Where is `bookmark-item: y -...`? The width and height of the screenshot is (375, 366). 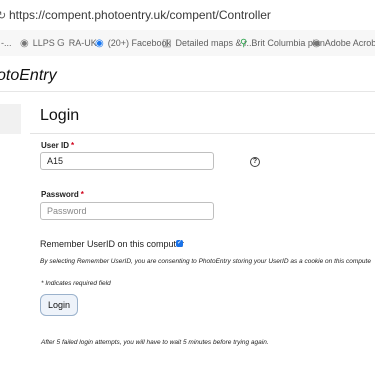
bookmark-item: y -... is located at coordinates (6, 43).